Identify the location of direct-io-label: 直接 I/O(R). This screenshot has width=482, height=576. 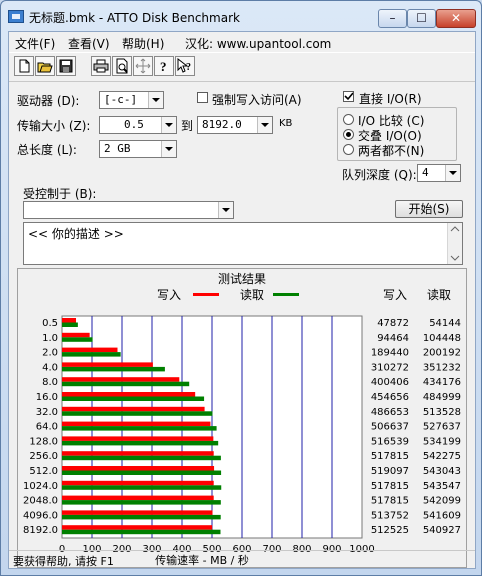
(390, 98).